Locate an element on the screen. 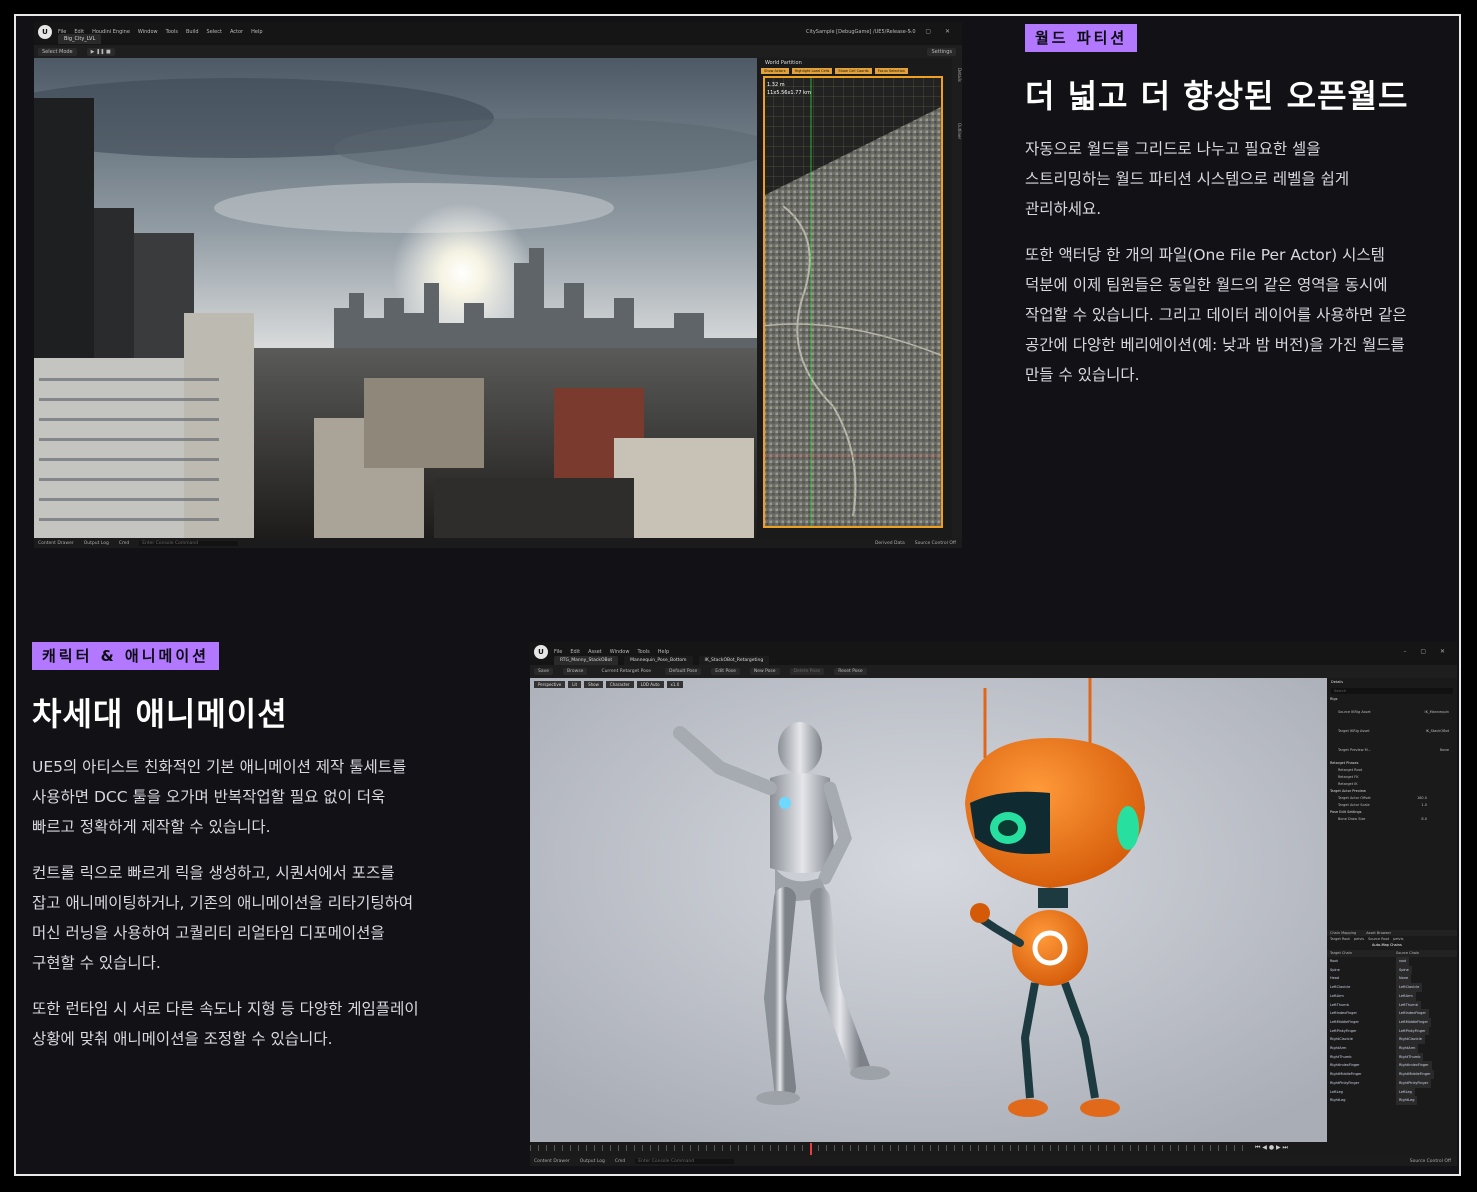 The width and height of the screenshot is (1477, 1192). detail-row-value: IK_Mannequin is located at coordinates (1437, 712).